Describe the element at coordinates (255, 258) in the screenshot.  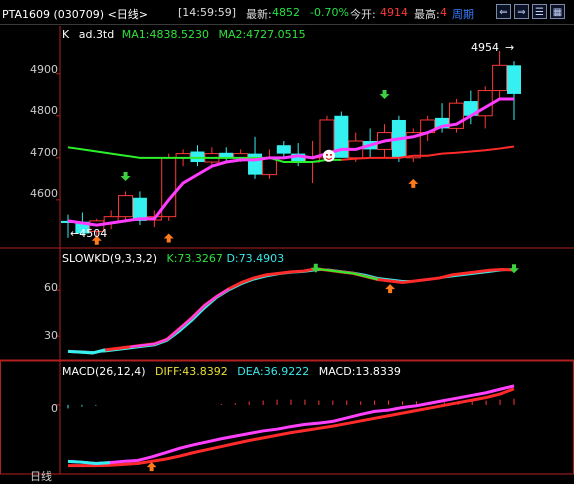
I see `kd-d-legend: D:73.4903` at that location.